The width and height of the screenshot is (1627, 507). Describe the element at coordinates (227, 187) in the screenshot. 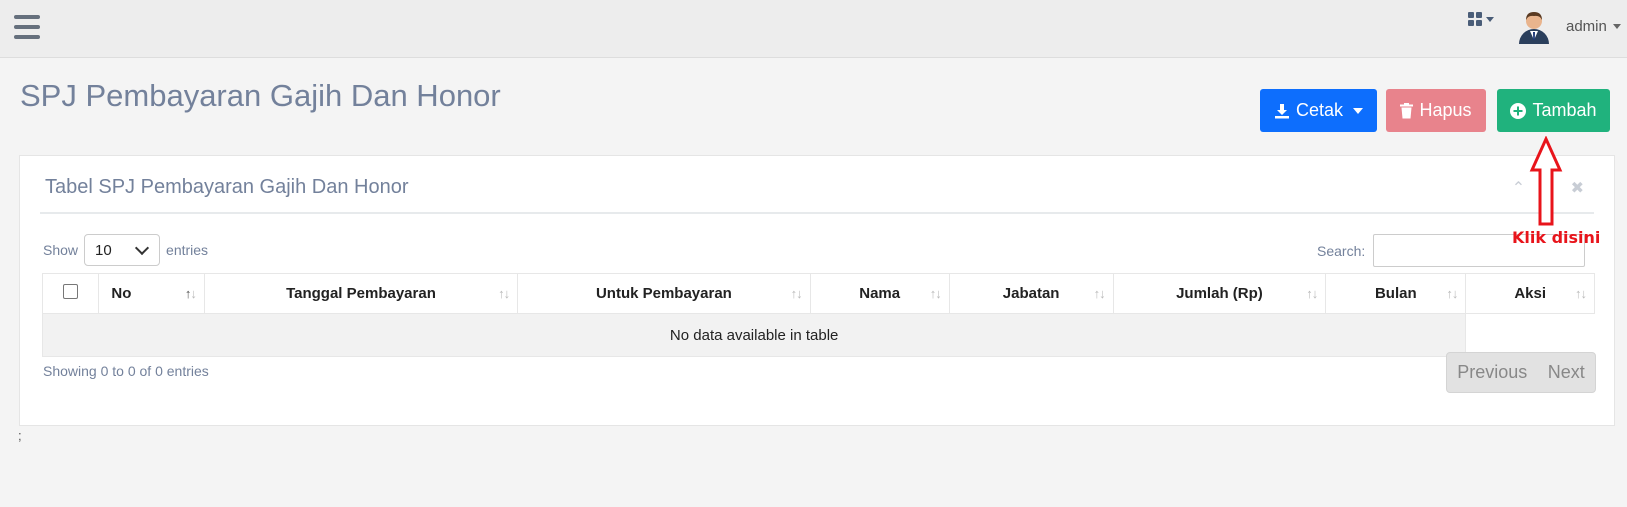

I see `panel-title: Tabel SPJ Pembayaran Gajih Dan Honor` at that location.